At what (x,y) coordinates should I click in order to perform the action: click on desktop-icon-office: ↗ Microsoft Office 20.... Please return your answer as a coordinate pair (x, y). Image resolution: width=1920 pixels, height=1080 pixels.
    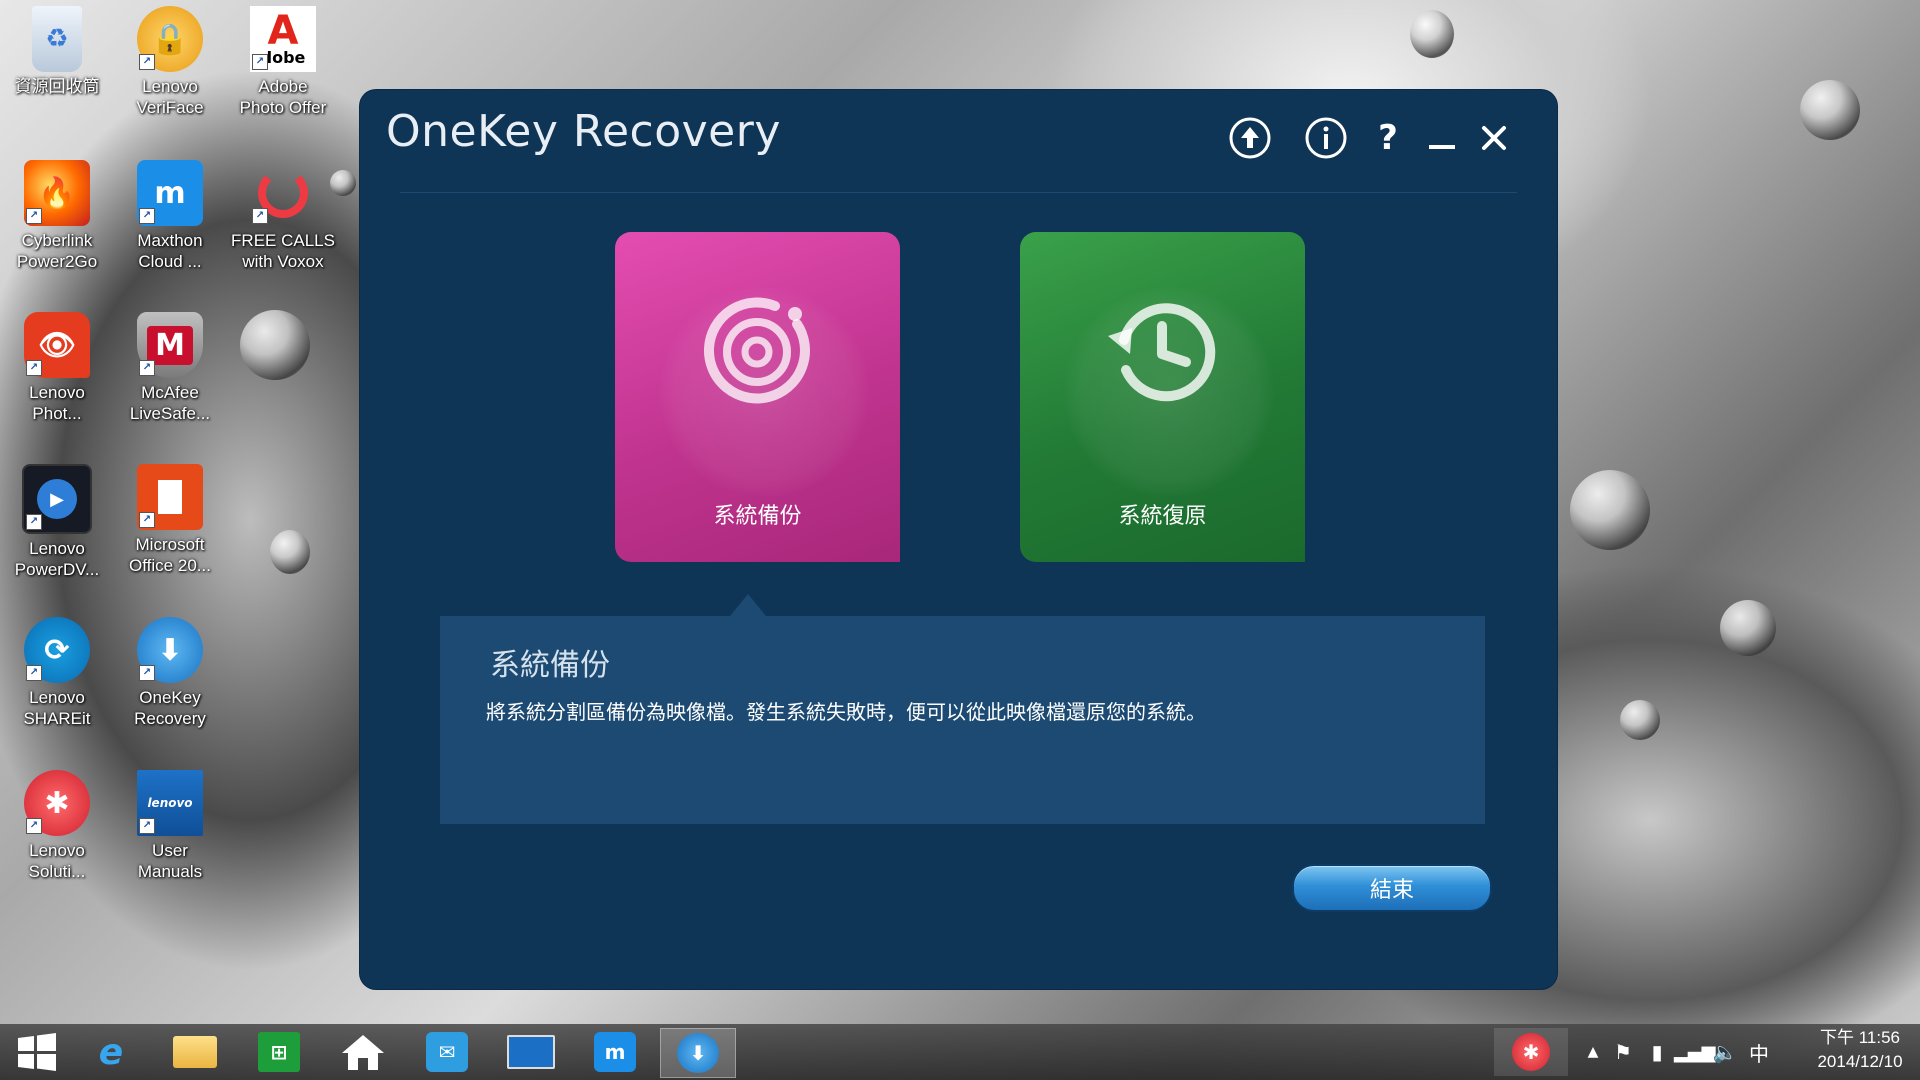
    Looking at the image, I should click on (170, 520).